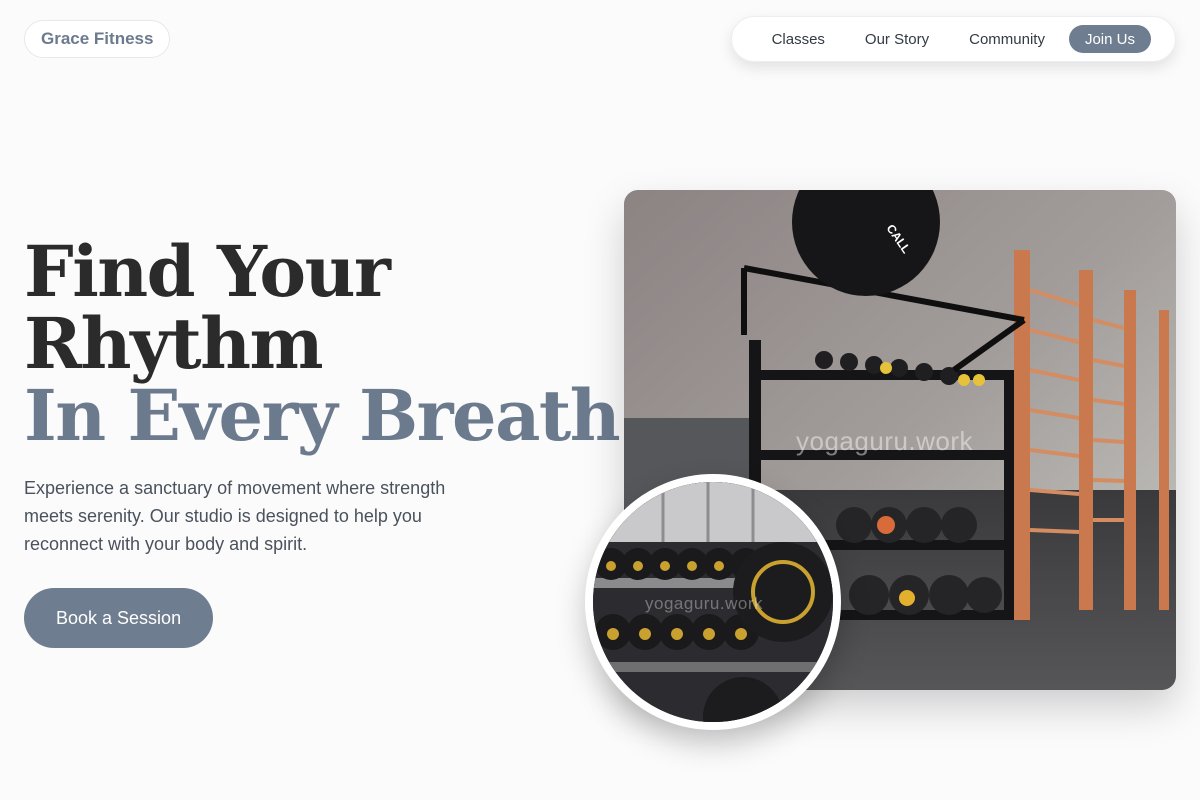 The height and width of the screenshot is (800, 1200). I want to click on headline-line-2: Rhythm, so click(174, 343).